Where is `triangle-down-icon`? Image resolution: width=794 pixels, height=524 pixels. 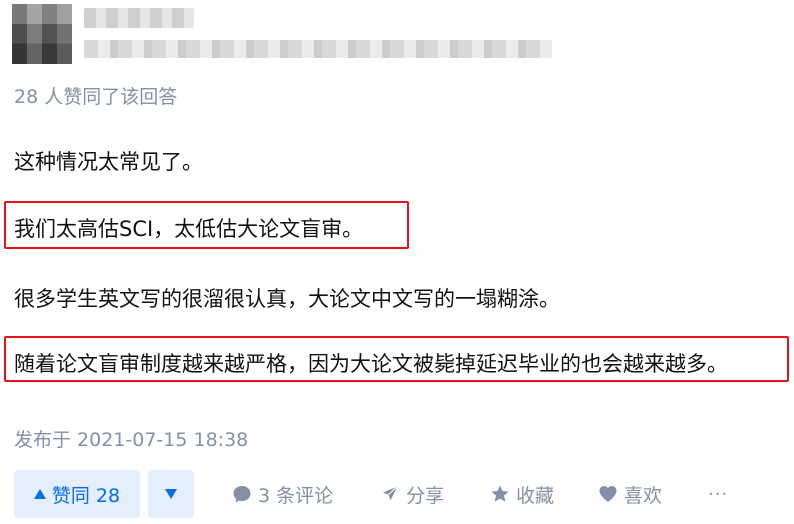 triangle-down-icon is located at coordinates (171, 494).